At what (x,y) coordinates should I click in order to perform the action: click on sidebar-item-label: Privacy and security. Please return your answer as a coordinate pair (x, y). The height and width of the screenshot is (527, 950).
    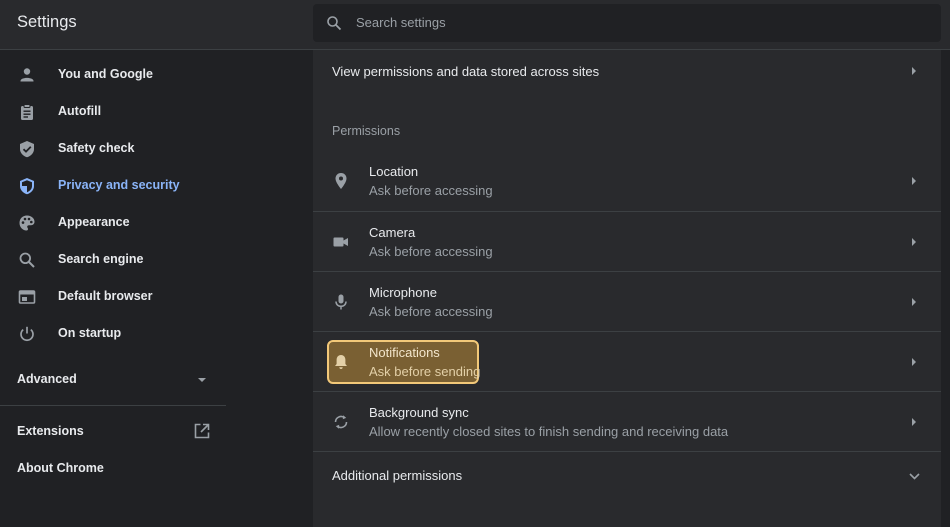
    Looking at the image, I should click on (119, 185).